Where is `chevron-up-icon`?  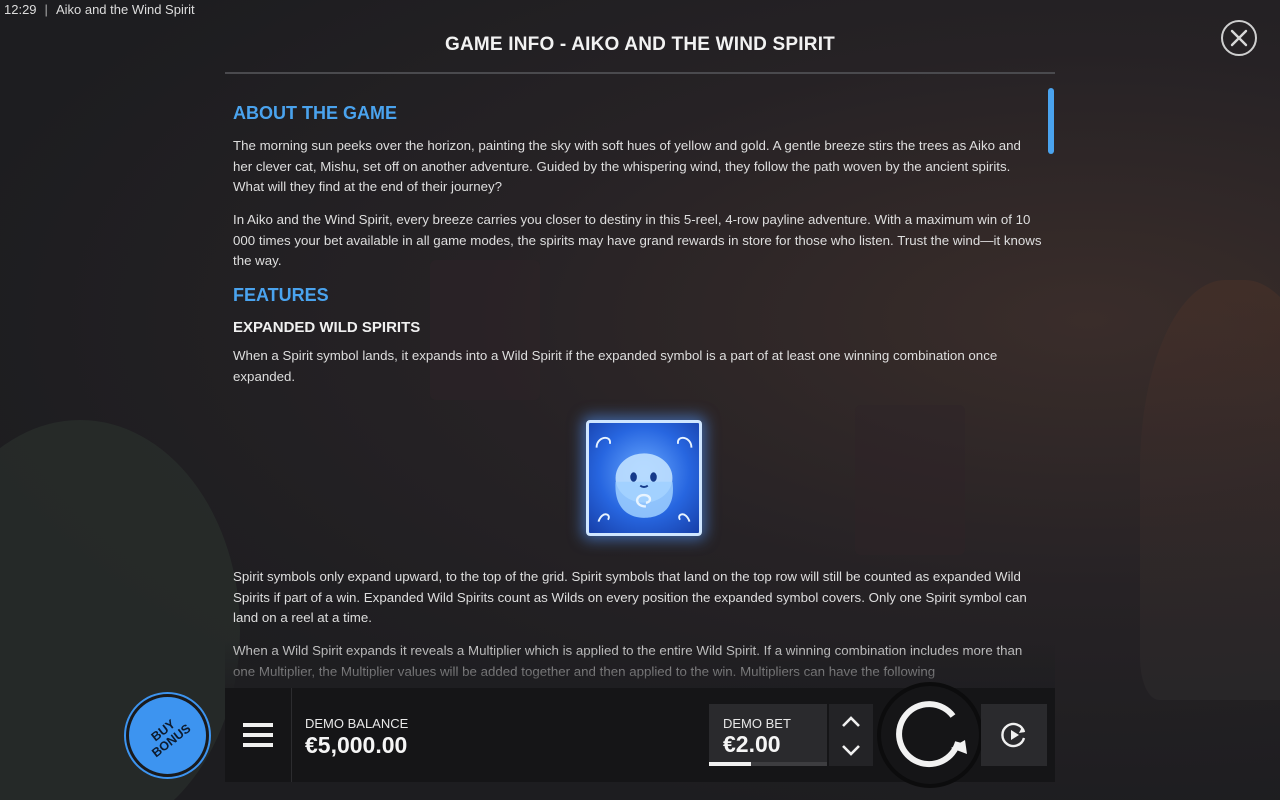
chevron-up-icon is located at coordinates (851, 722).